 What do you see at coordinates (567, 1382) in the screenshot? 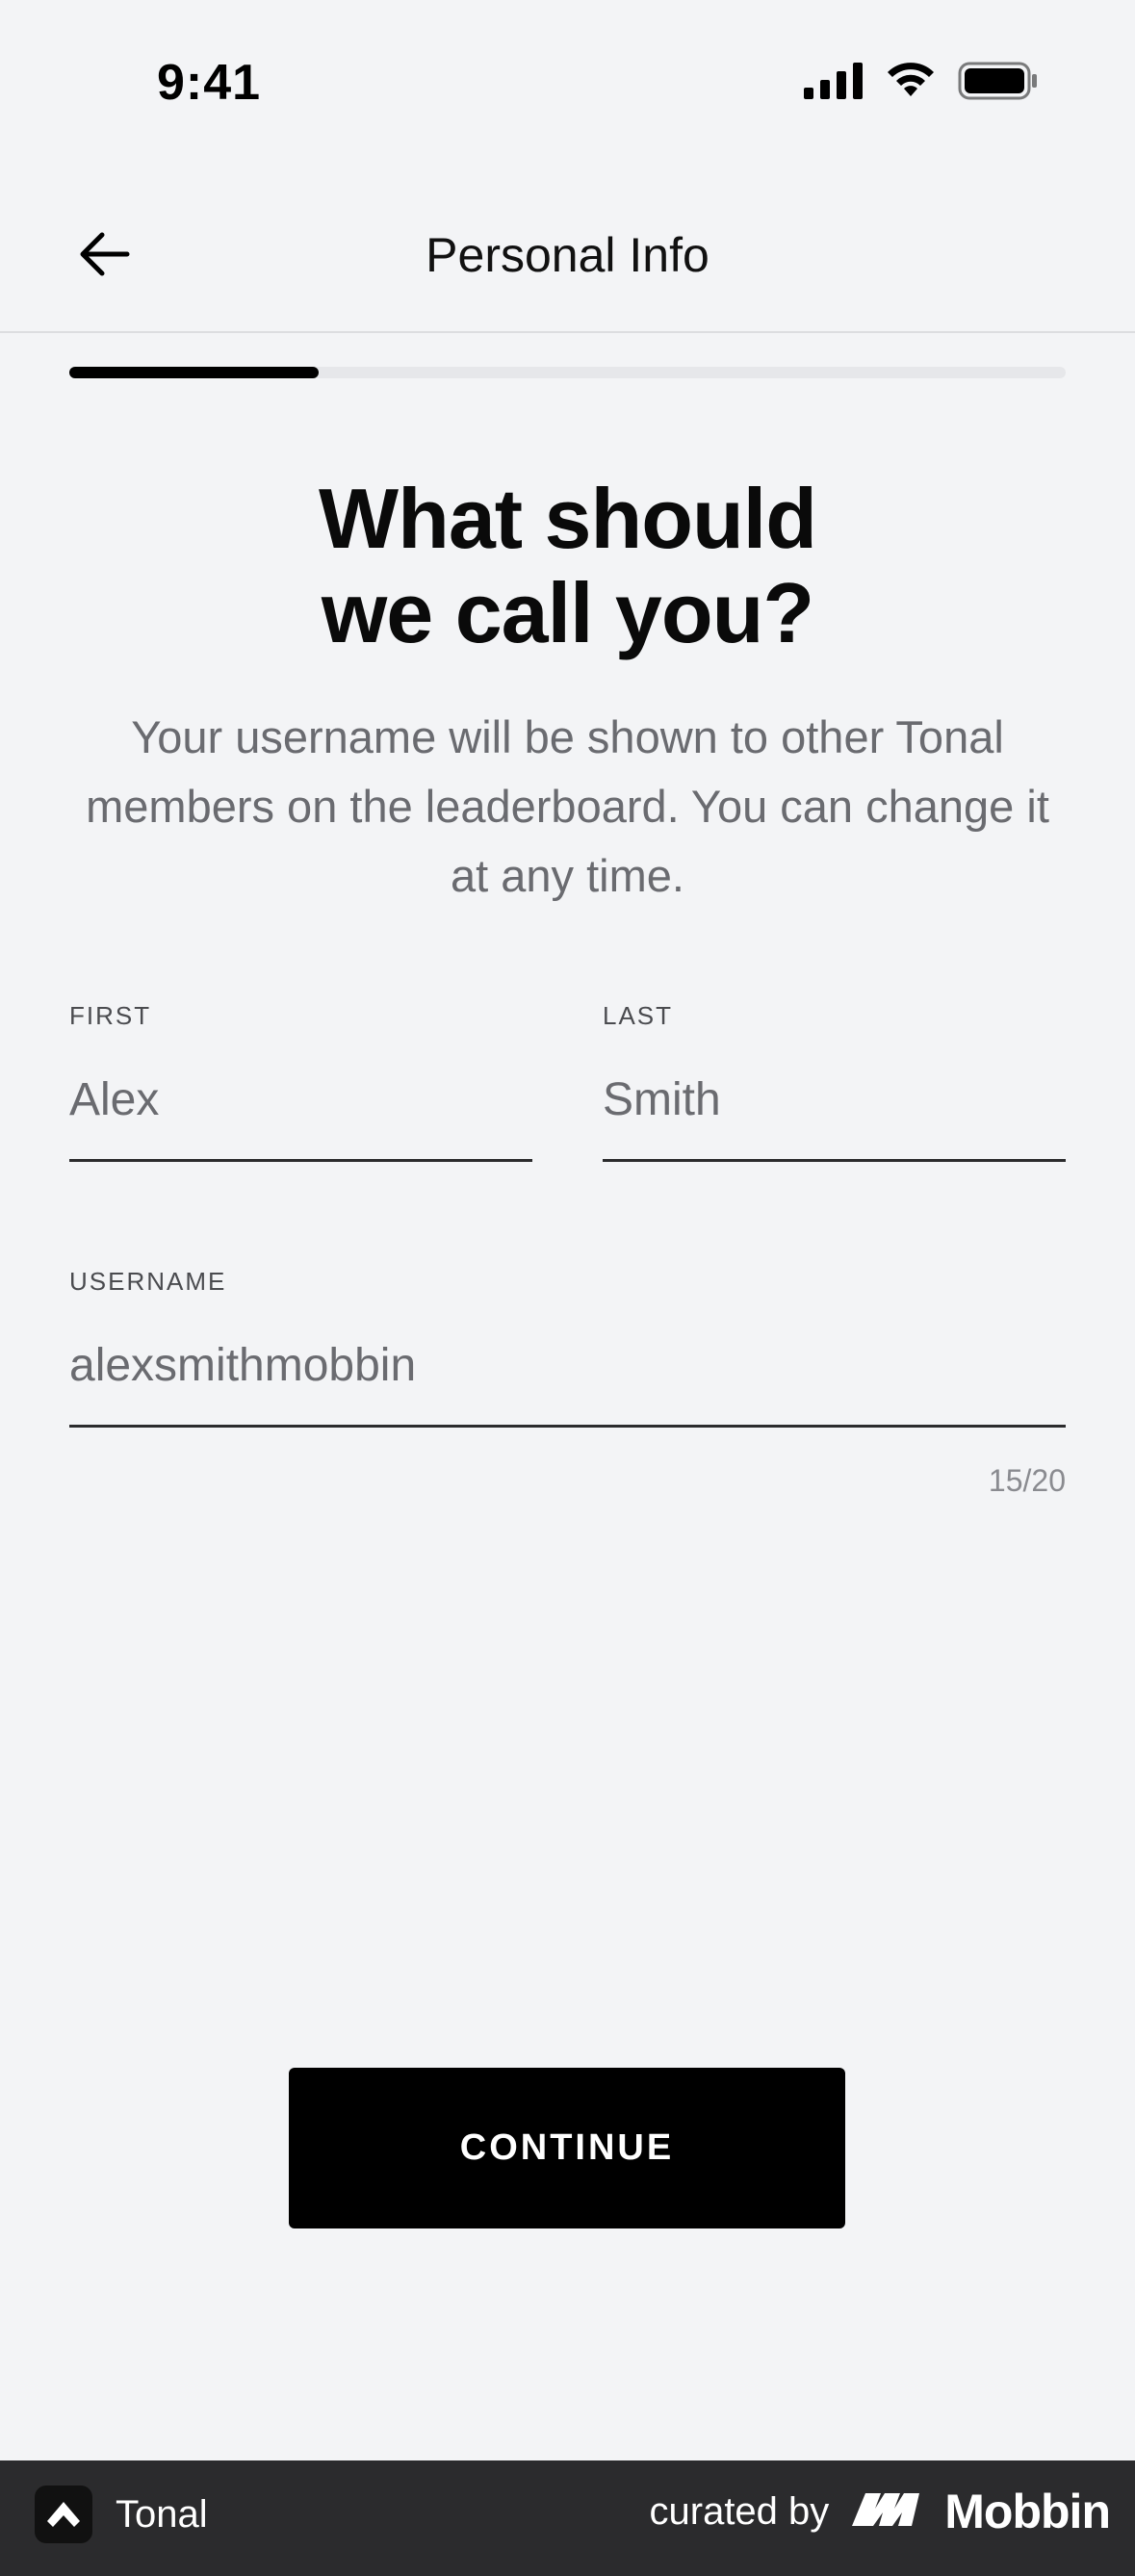
I see `username-input: alexsmithmobbin` at bounding box center [567, 1382].